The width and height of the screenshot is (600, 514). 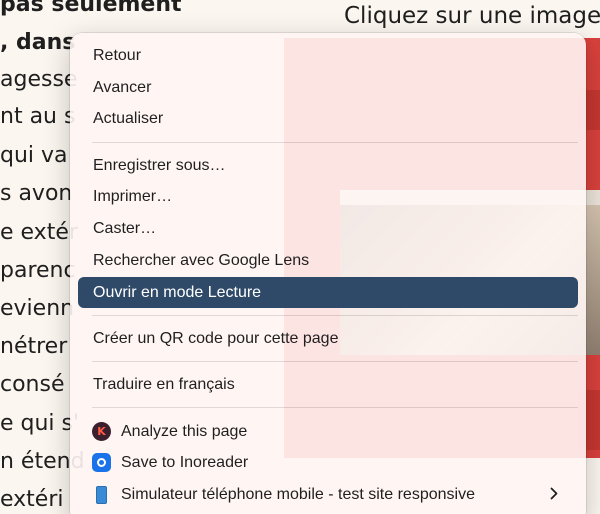 I want to click on page-heading: Cliquez sur une image, so click(x=472, y=16).